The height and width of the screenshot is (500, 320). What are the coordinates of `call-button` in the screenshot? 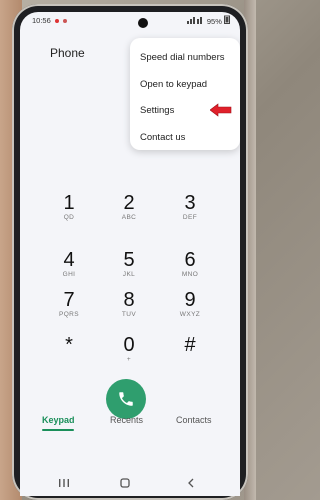 It's located at (126, 399).